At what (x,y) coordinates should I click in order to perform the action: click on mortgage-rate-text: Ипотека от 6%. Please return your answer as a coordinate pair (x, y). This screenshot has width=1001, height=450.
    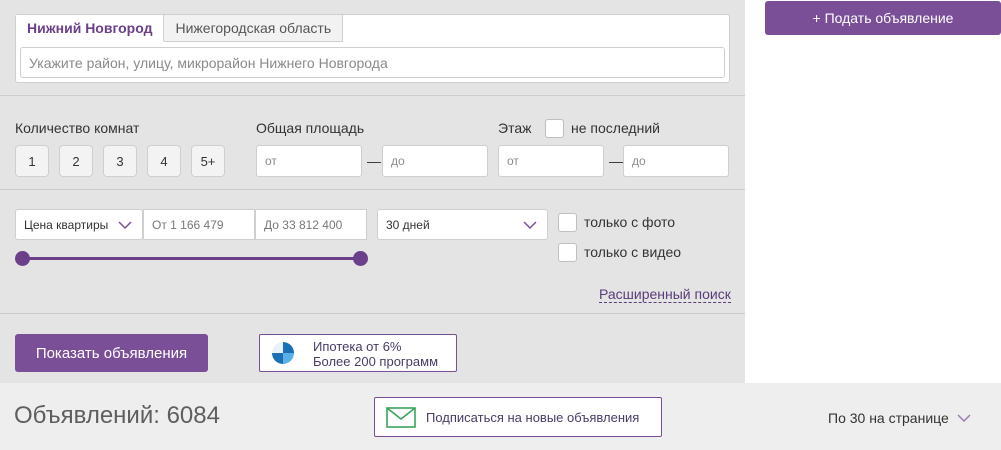
    Looking at the image, I should click on (357, 346).